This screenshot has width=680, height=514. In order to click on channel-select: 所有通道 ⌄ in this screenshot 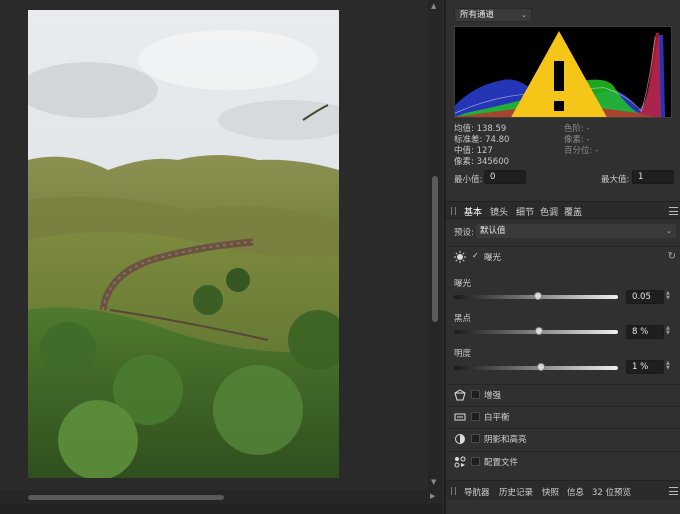, I will do `click(493, 15)`.